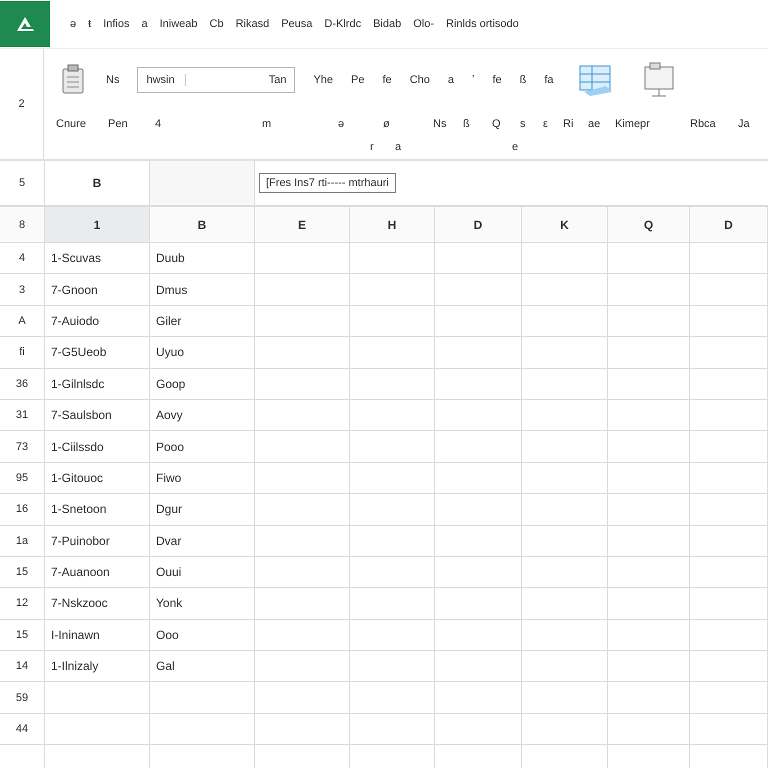 The height and width of the screenshot is (768, 768). What do you see at coordinates (253, 24) in the screenshot?
I see `menu-item: Rikasd` at bounding box center [253, 24].